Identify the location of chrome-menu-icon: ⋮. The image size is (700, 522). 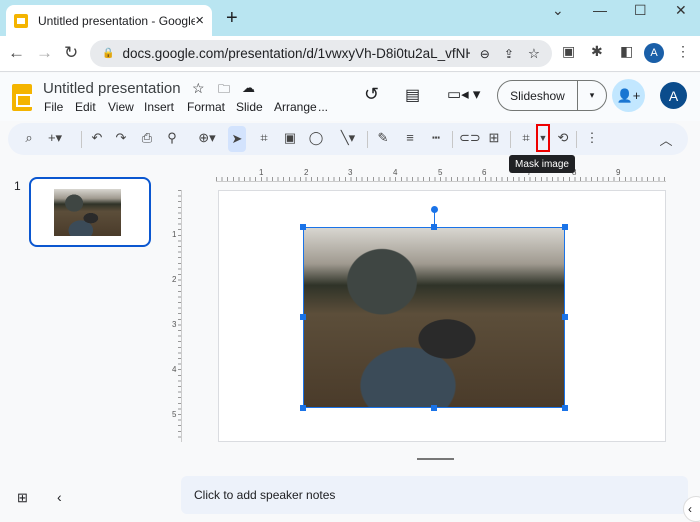
(683, 51).